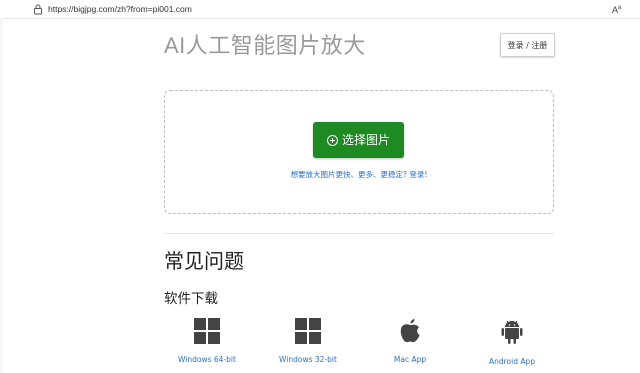  What do you see at coordinates (616, 9) in the screenshot?
I see `reader-mode-icon: Aa` at bounding box center [616, 9].